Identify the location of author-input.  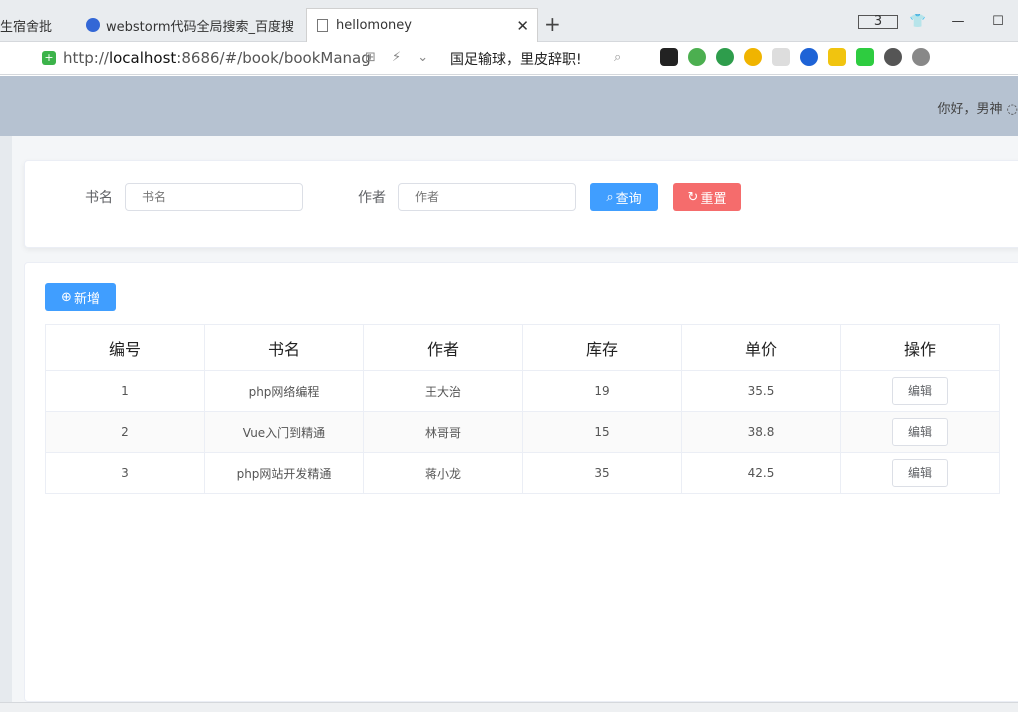
(487, 197).